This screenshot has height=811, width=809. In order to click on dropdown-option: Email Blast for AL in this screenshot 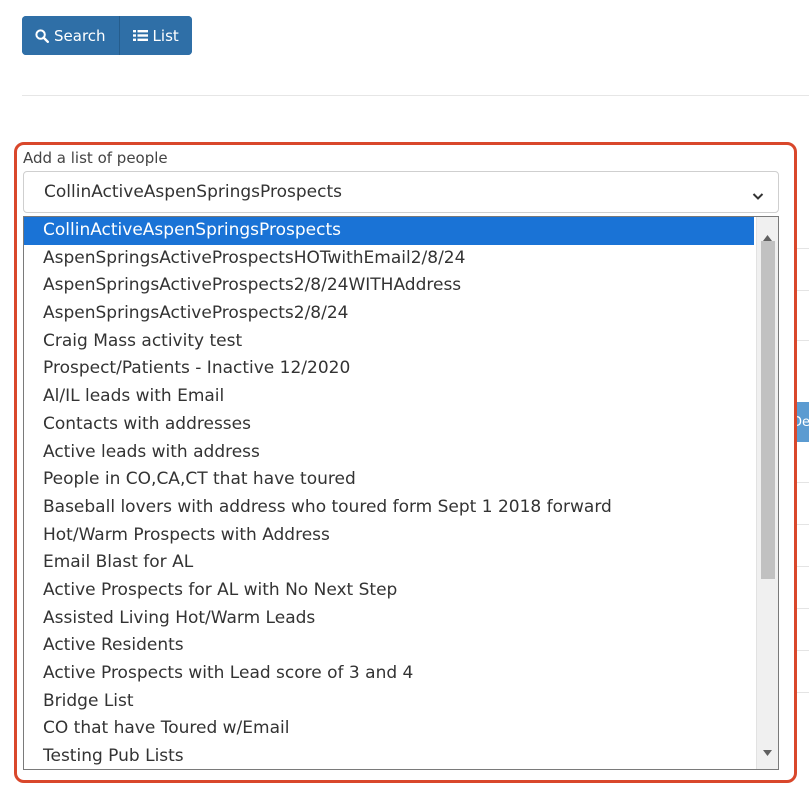, I will do `click(389, 563)`.